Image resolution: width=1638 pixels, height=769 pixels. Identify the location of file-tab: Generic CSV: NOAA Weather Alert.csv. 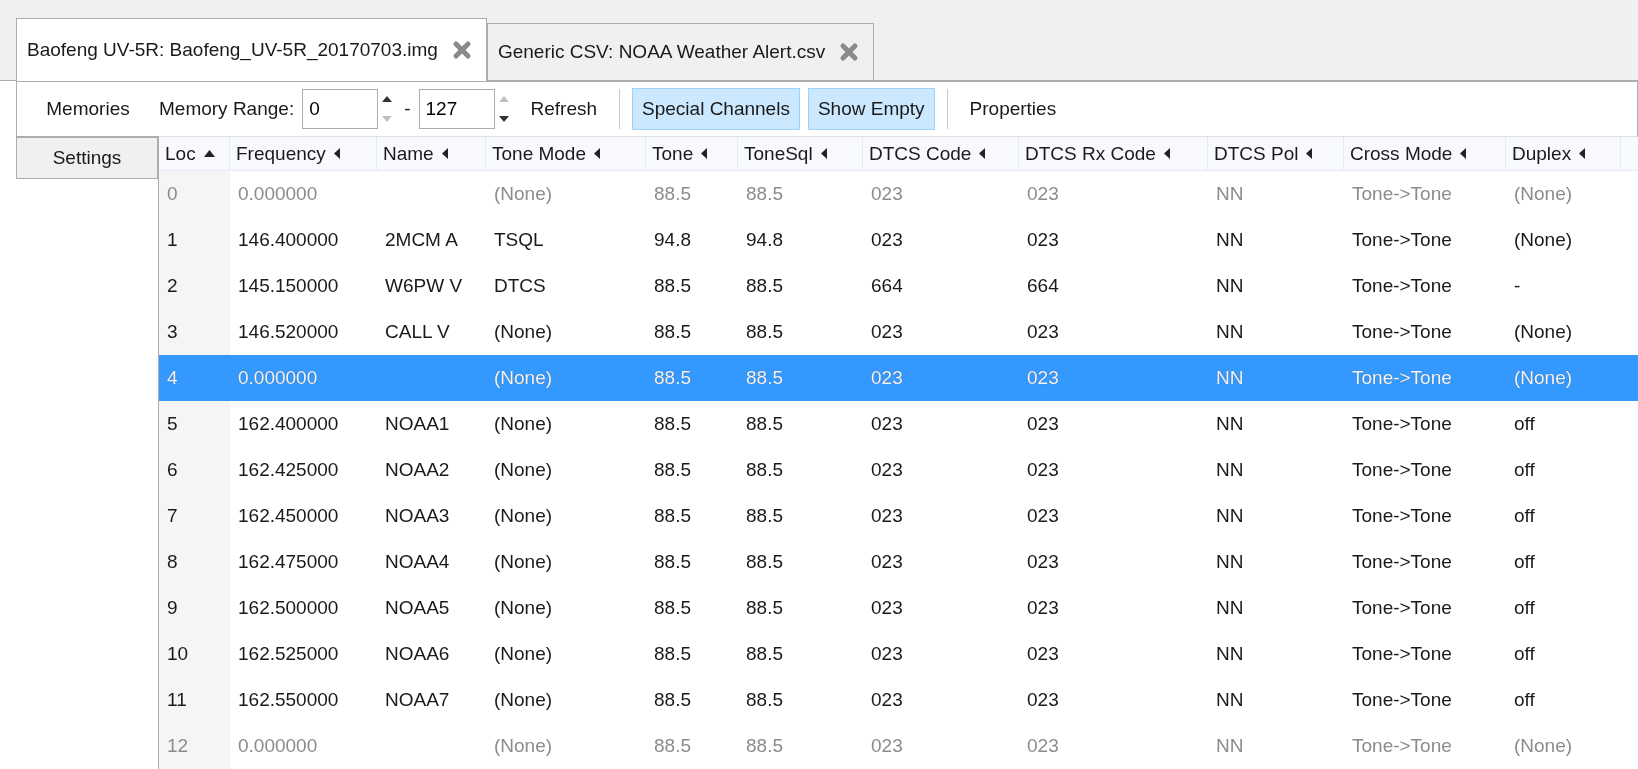
(680, 51).